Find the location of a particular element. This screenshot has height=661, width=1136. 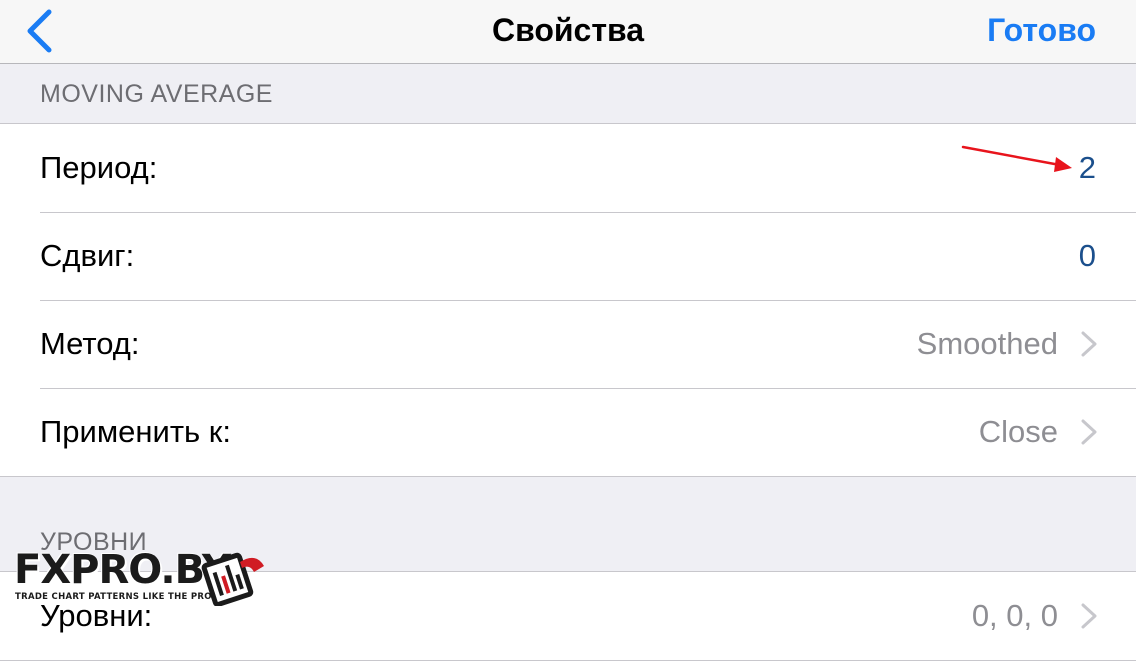

row-label: Сдвиг: is located at coordinates (87, 255).